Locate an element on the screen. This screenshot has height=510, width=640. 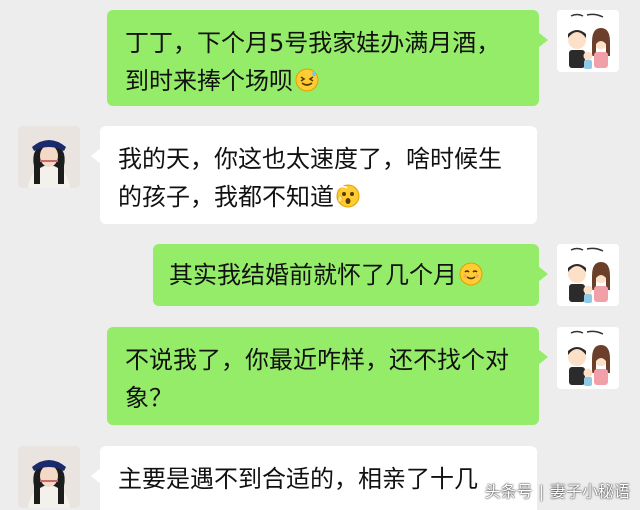
watermark-platform: 头条号 is located at coordinates (508, 491).